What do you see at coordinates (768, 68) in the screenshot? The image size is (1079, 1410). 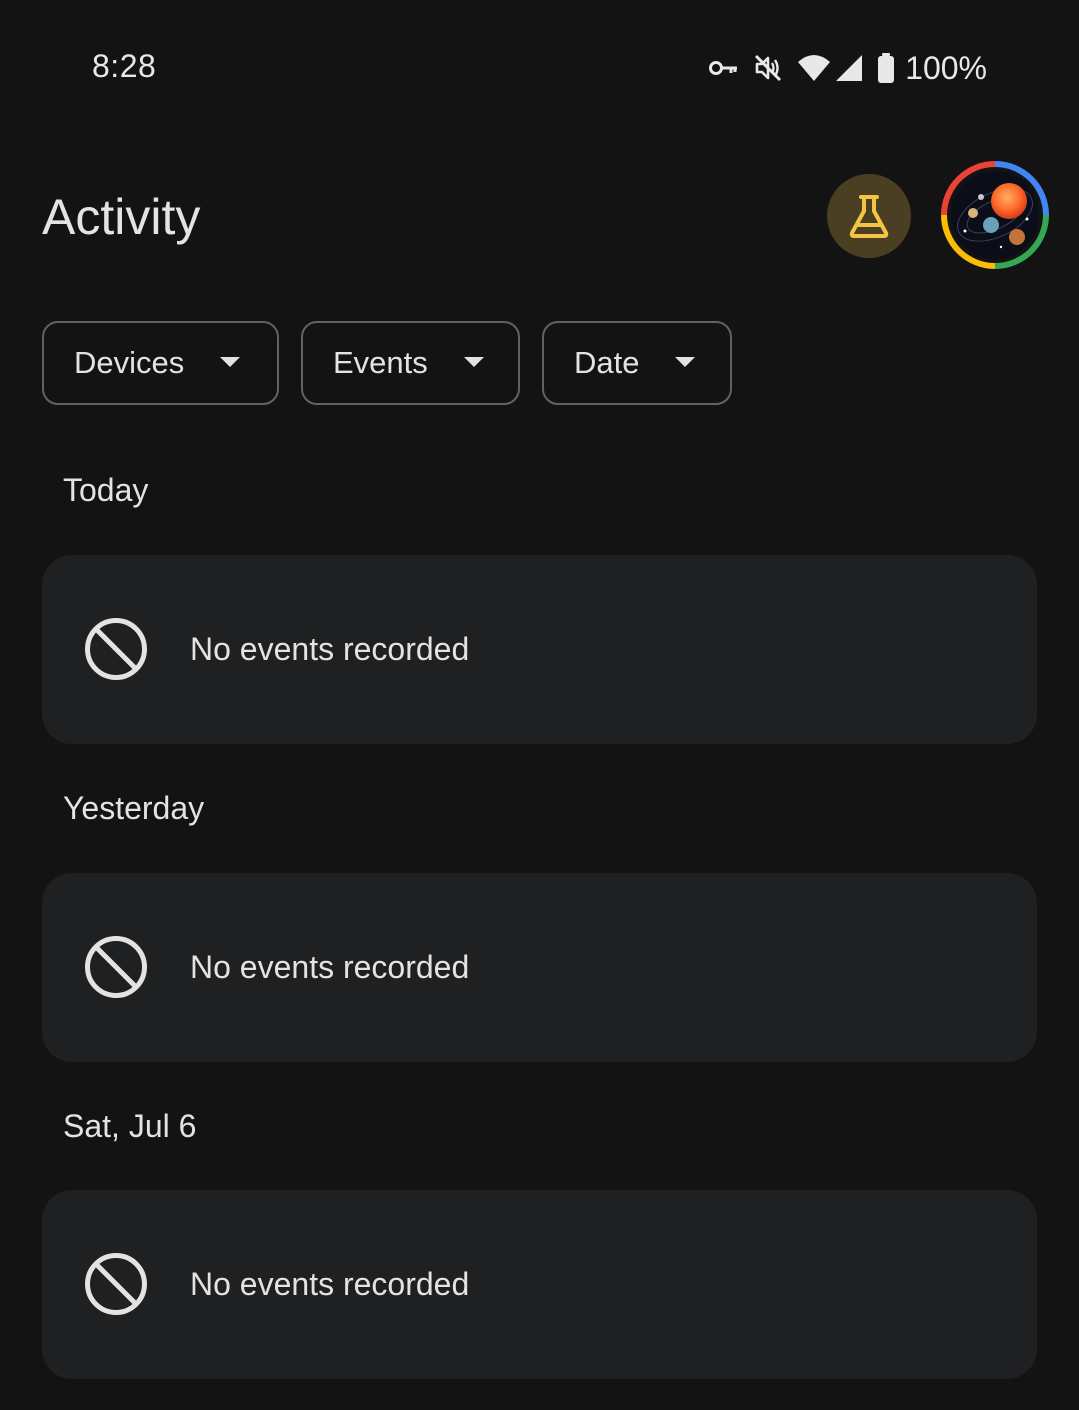 I see `sound-off-icon` at bounding box center [768, 68].